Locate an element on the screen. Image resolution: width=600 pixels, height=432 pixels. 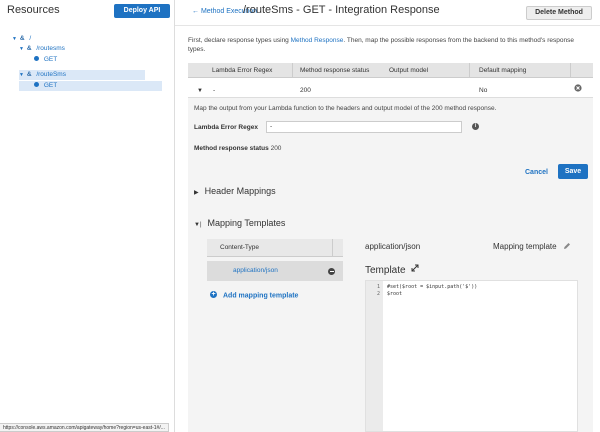
content-type-item: application/json is located at coordinates (275, 271).